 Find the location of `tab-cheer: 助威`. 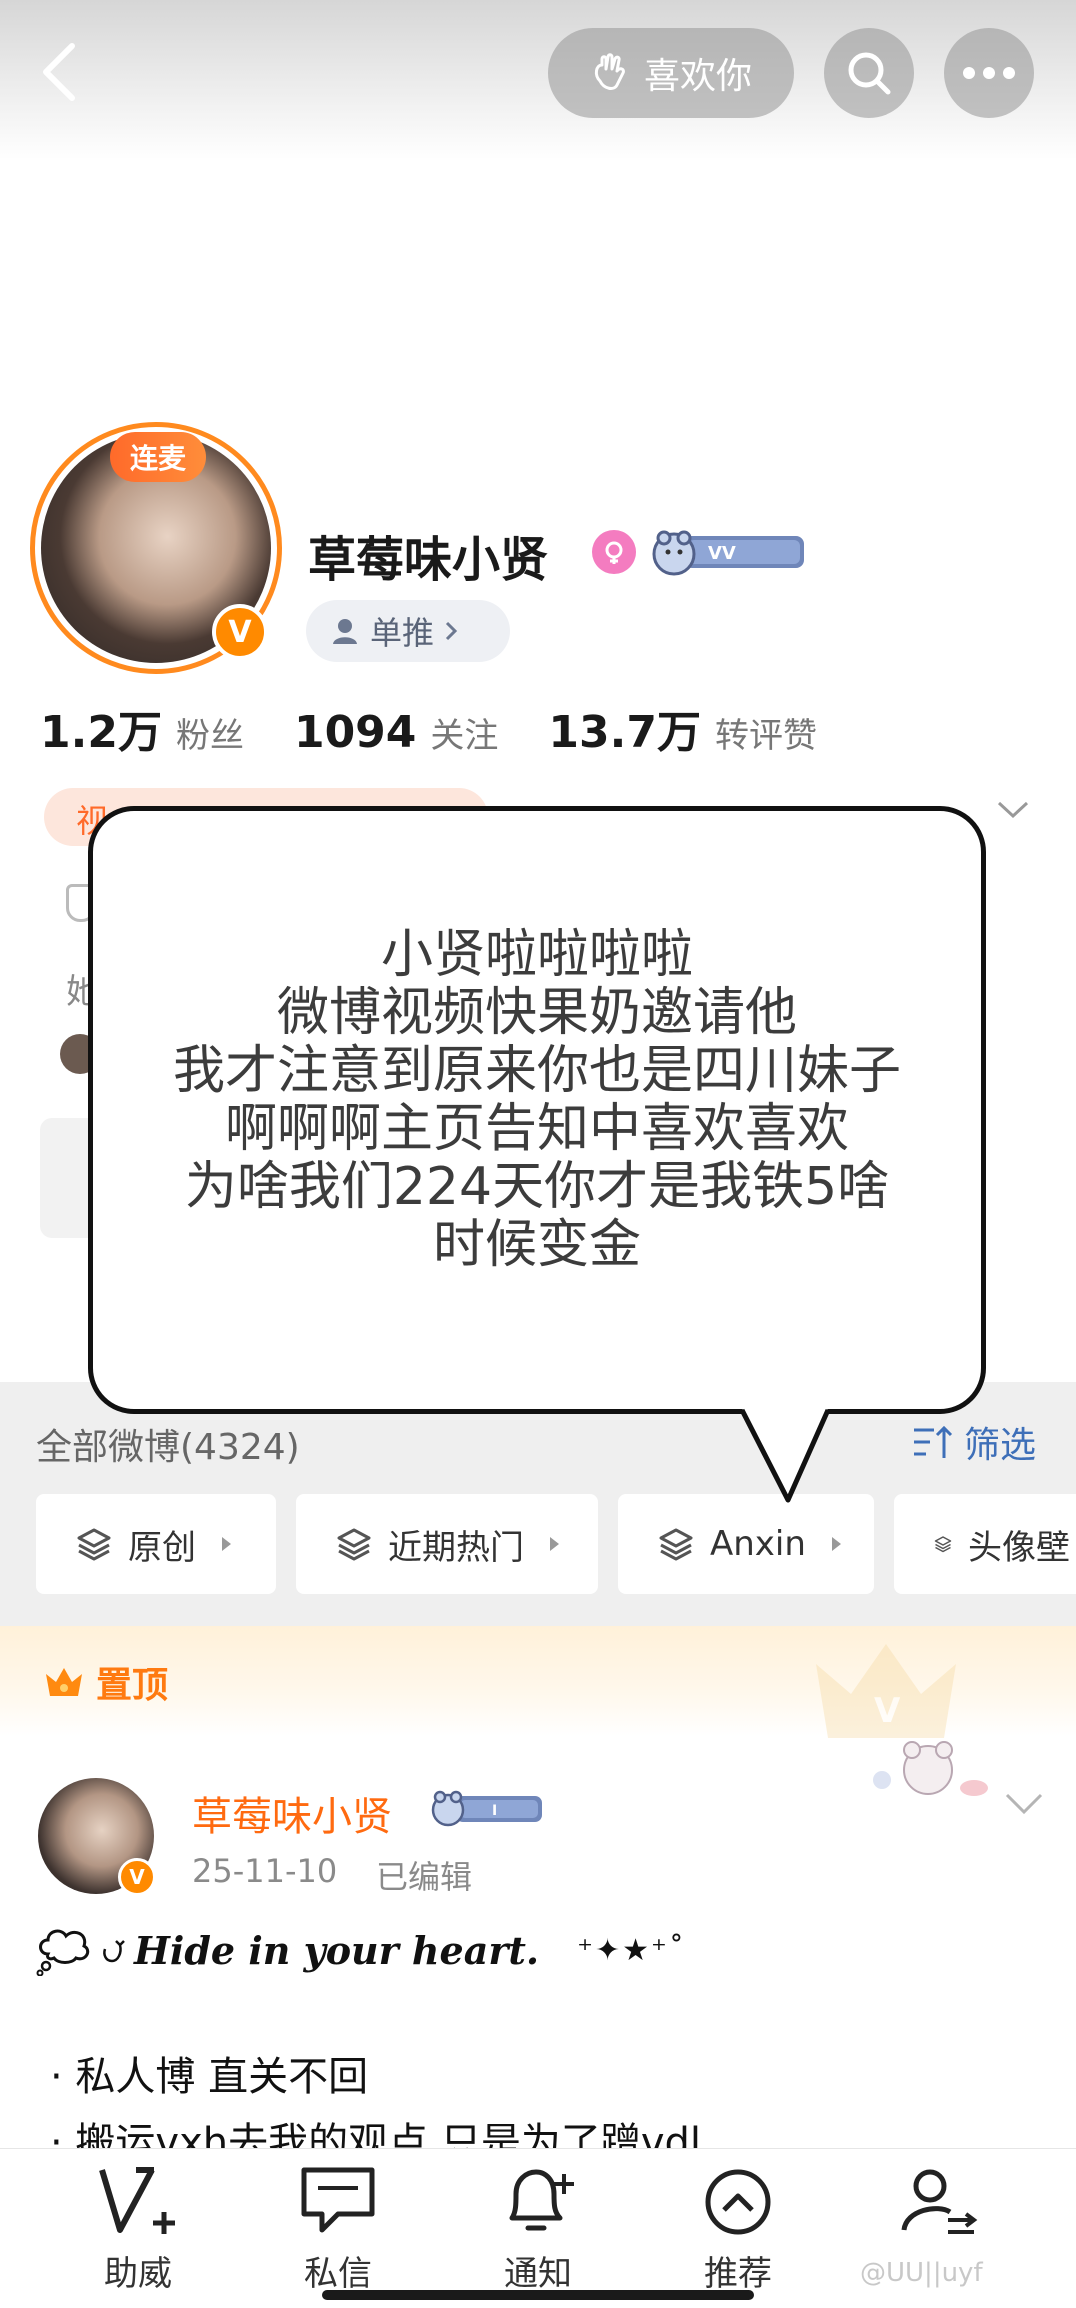

tab-cheer: 助威 is located at coordinates (138, 2229).